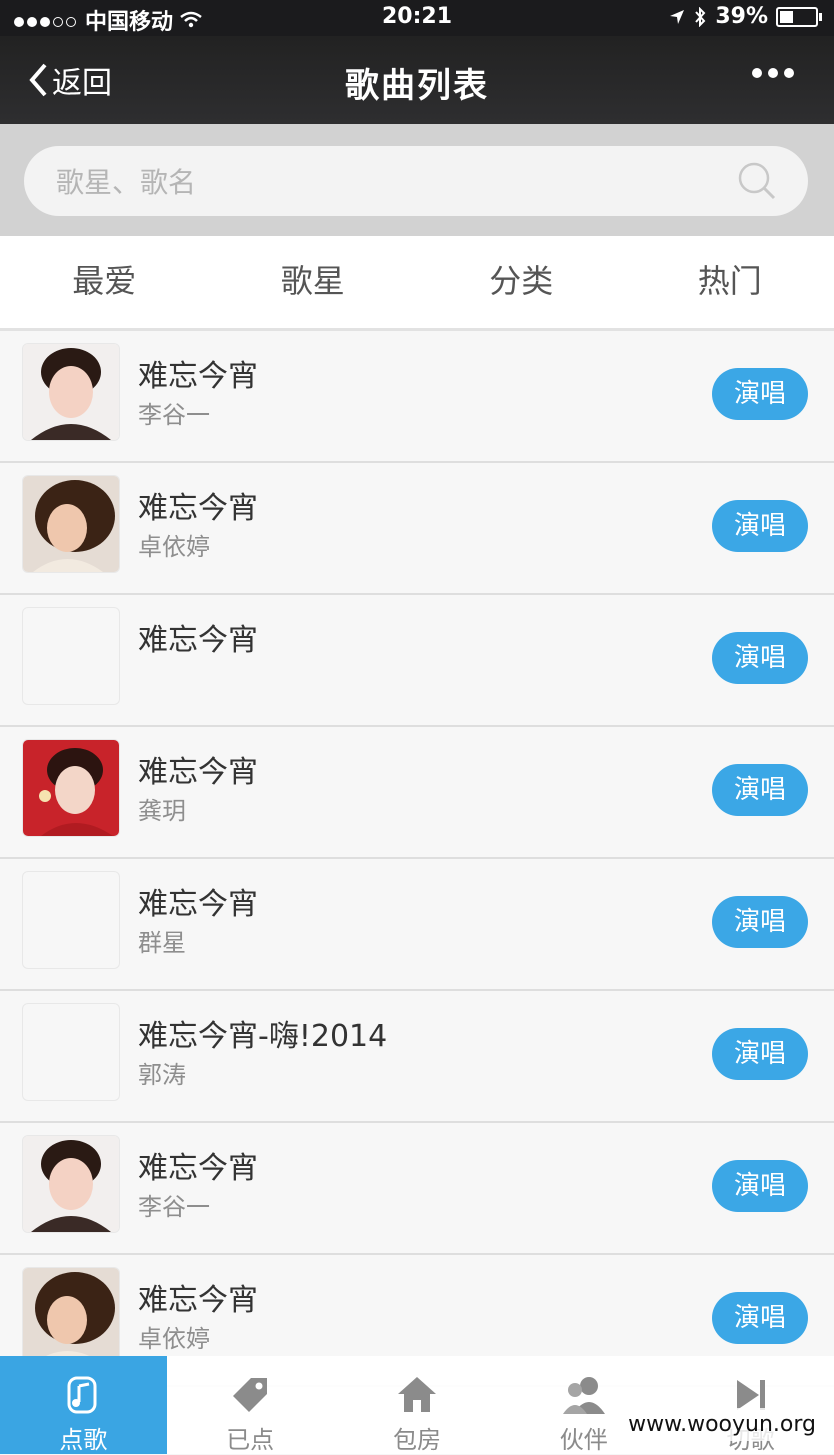  I want to click on tabbar-item-queued: 已点, so click(250, 1405).